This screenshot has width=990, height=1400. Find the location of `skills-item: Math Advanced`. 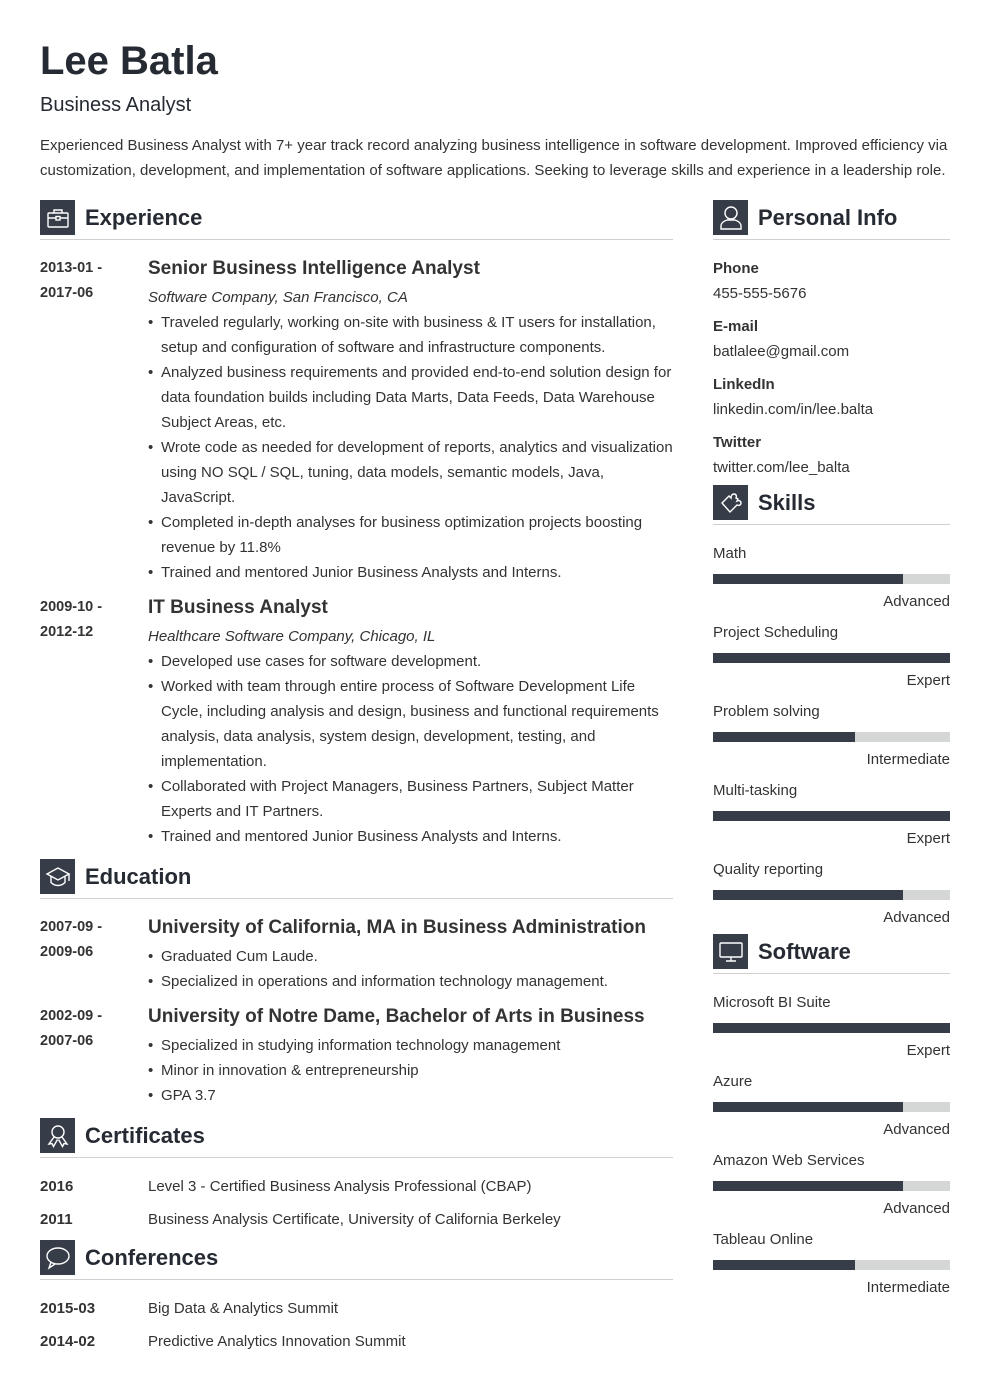

skills-item: Math Advanced is located at coordinates (831, 577).